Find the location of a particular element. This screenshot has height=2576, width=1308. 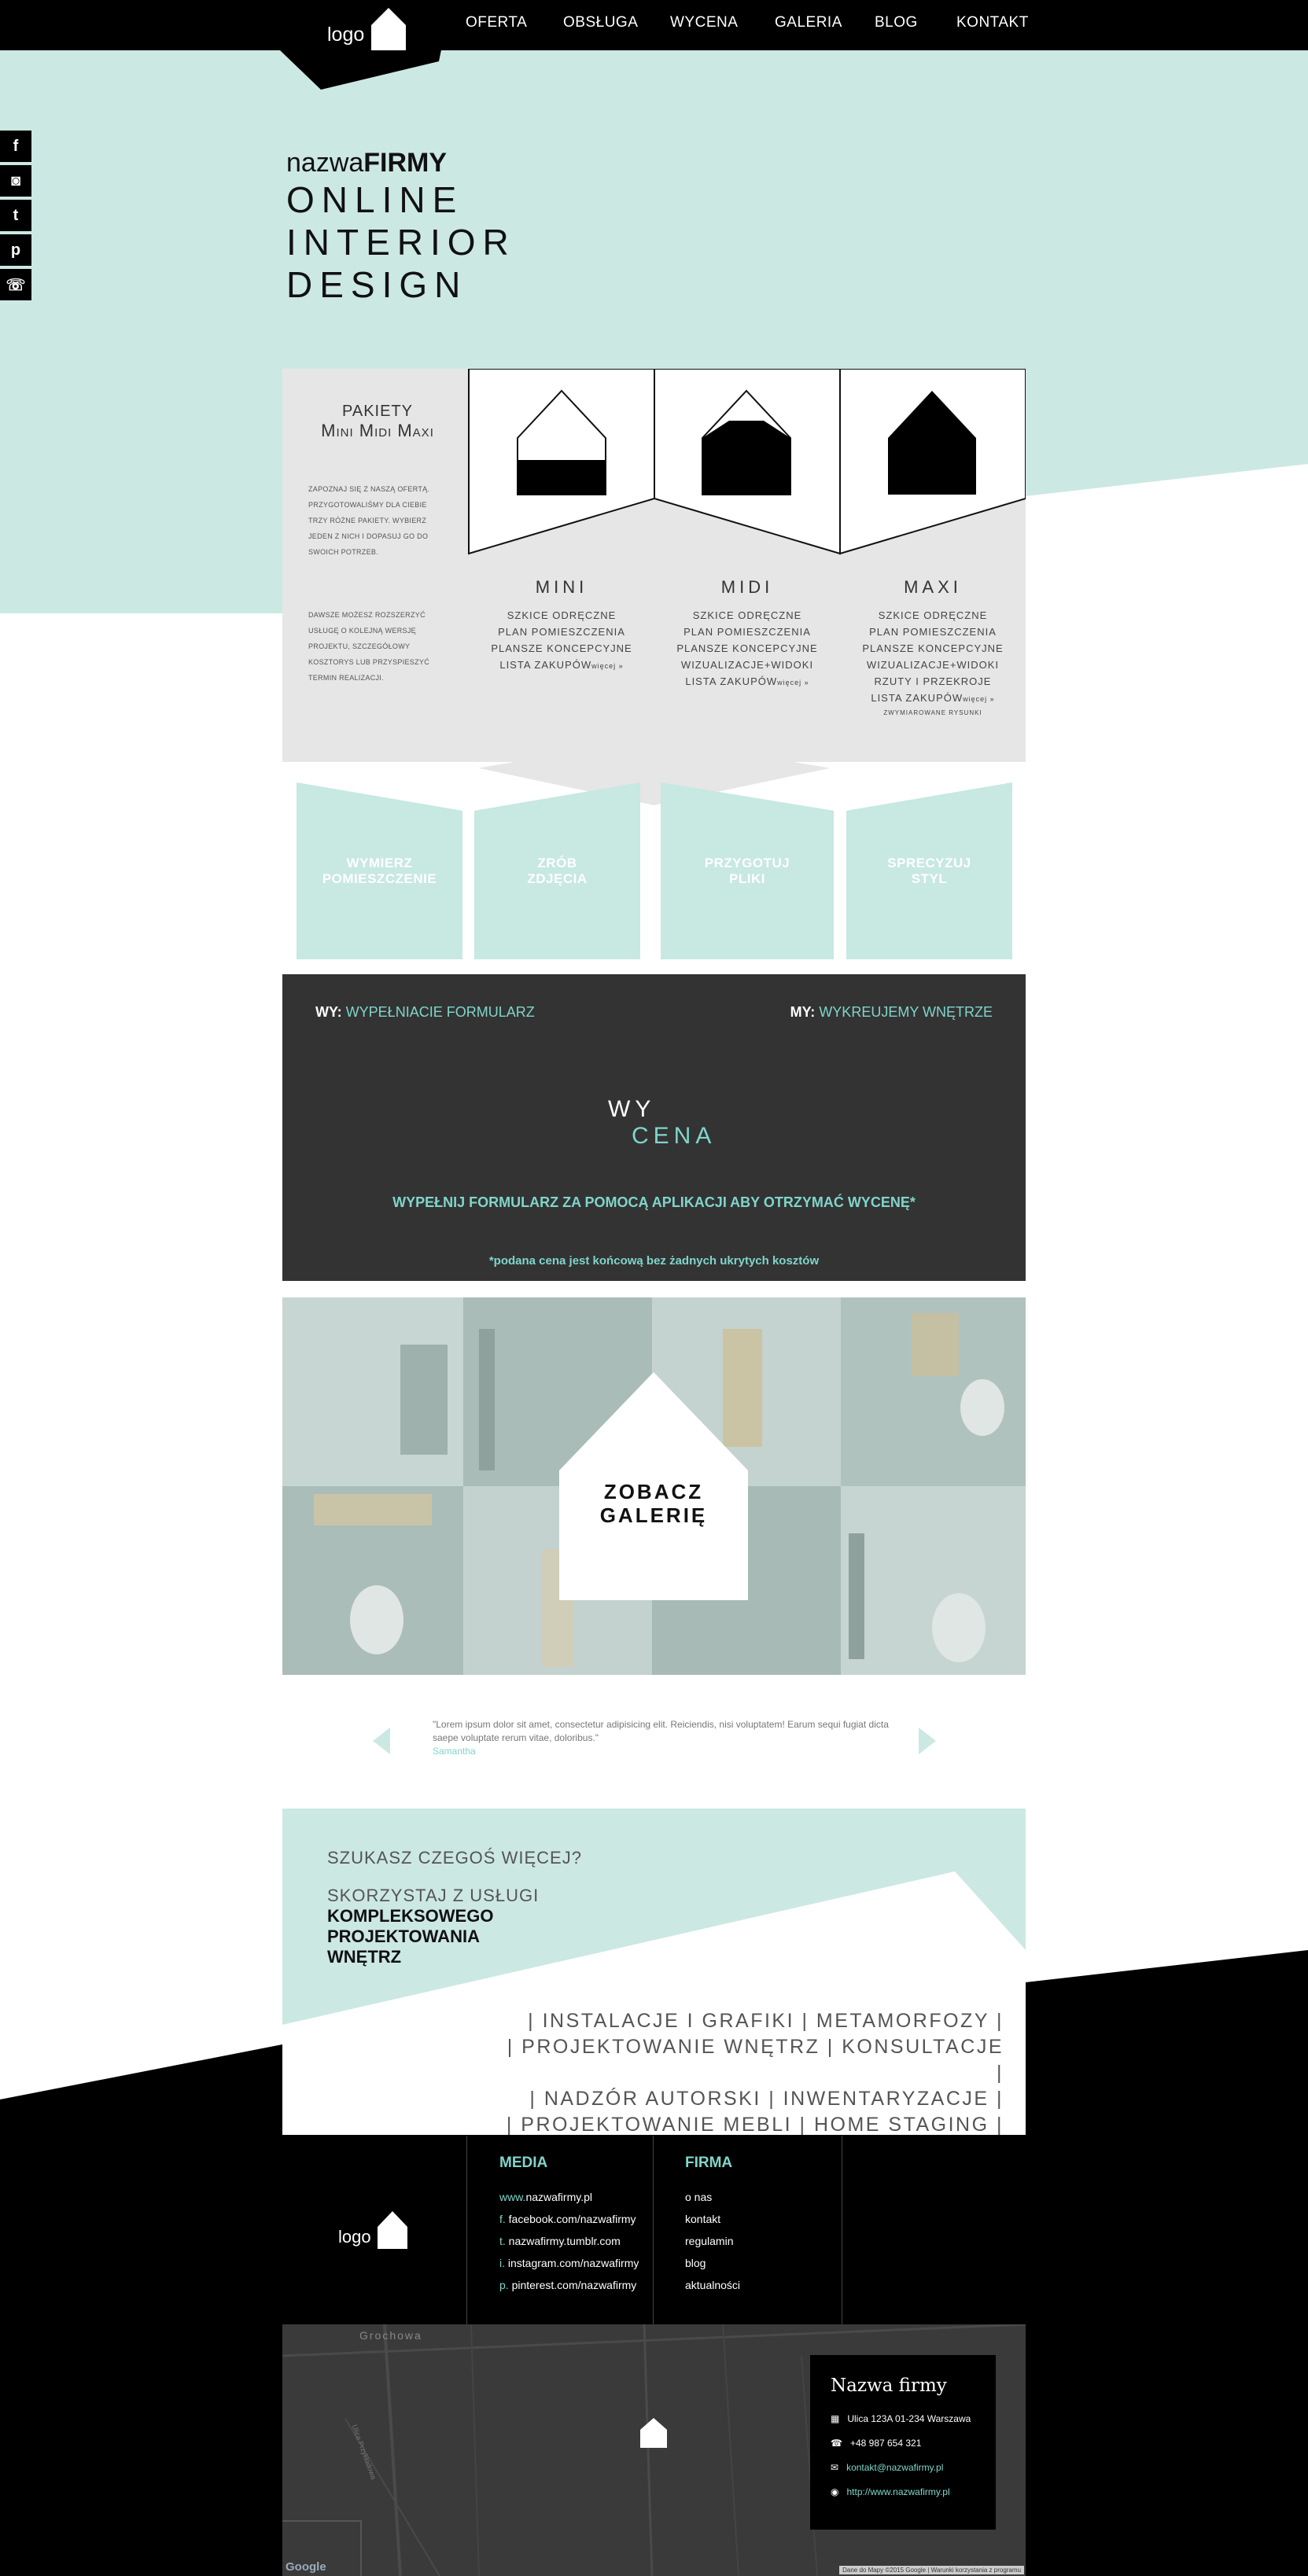

media-link-www: www.nazwafirmy.pl is located at coordinates (585, 2197).